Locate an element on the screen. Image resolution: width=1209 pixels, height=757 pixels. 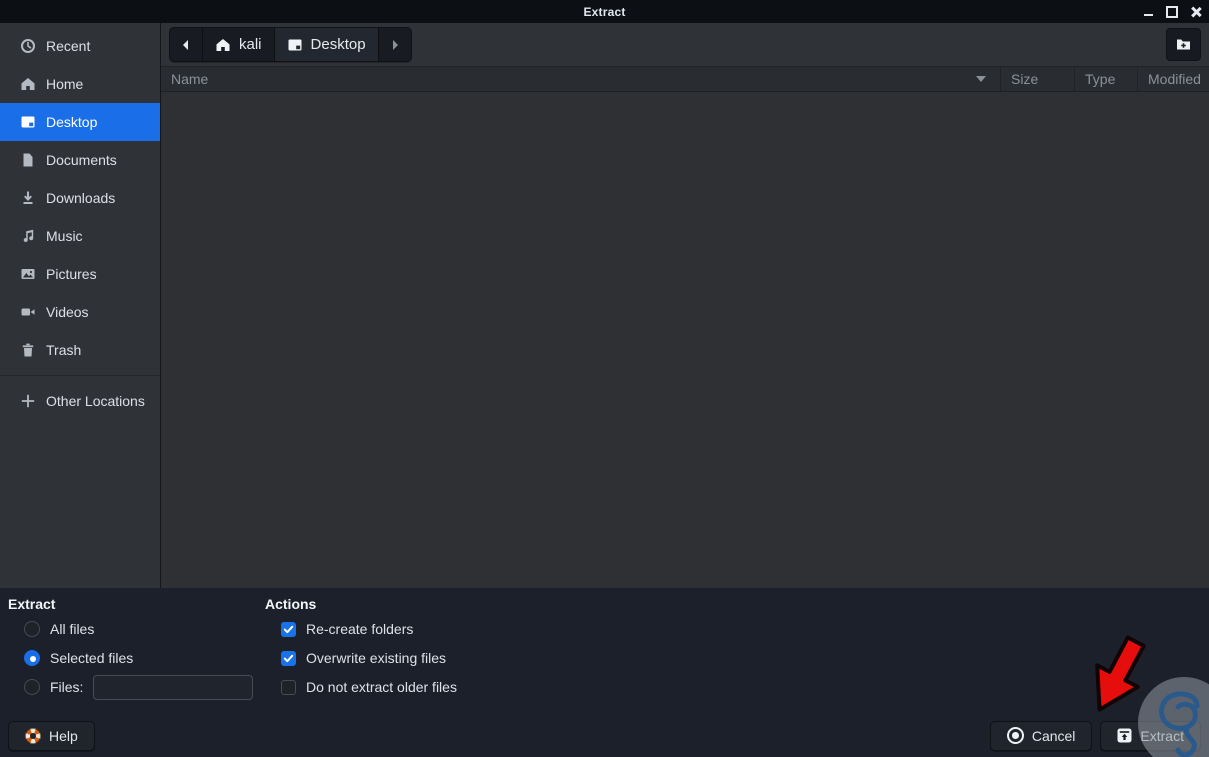
extract-group-title: Extract is located at coordinates (32, 604).